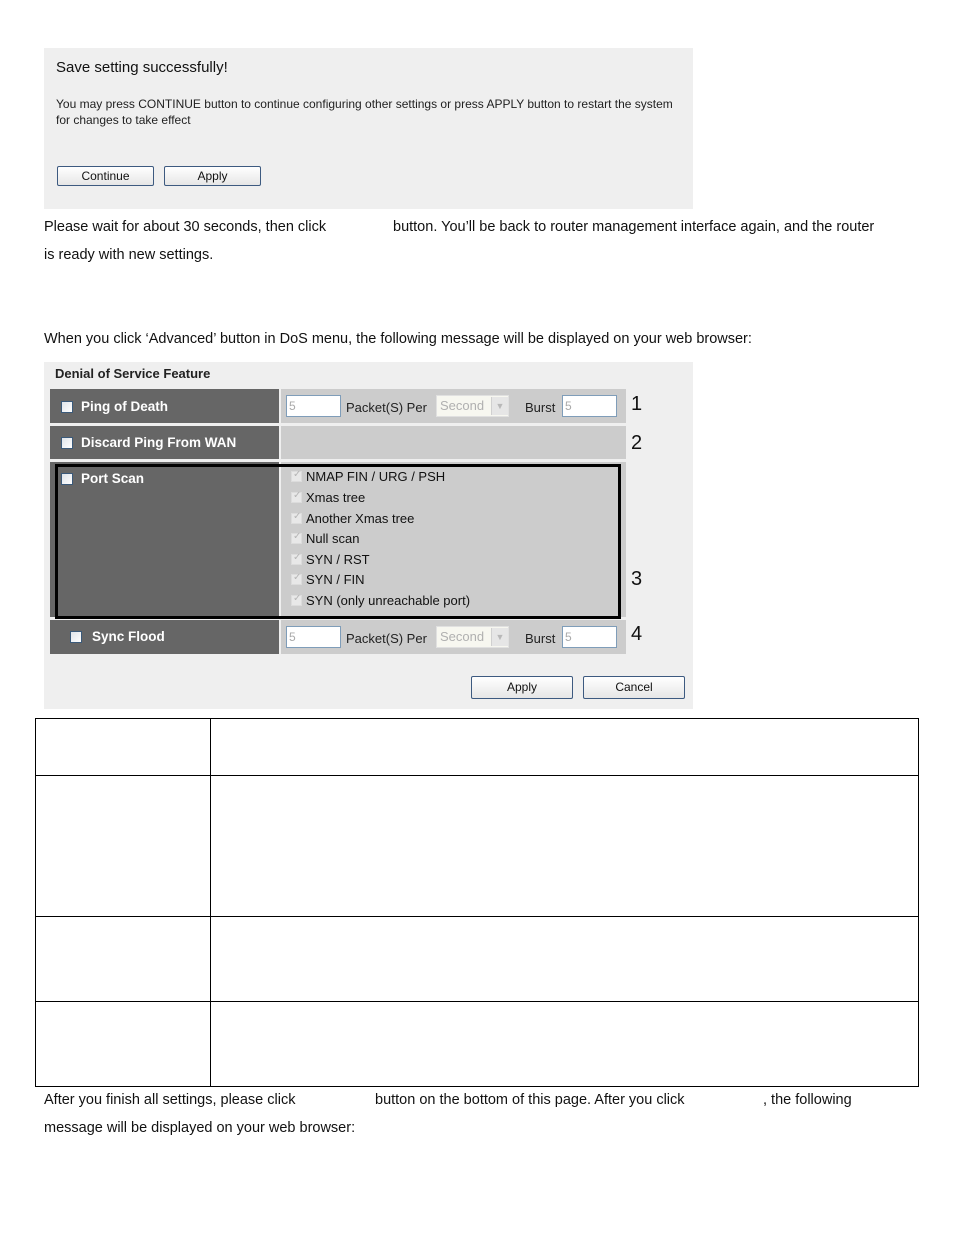 The width and height of the screenshot is (954, 1235). I want to click on scan-option: Xmas tree, so click(328, 497).